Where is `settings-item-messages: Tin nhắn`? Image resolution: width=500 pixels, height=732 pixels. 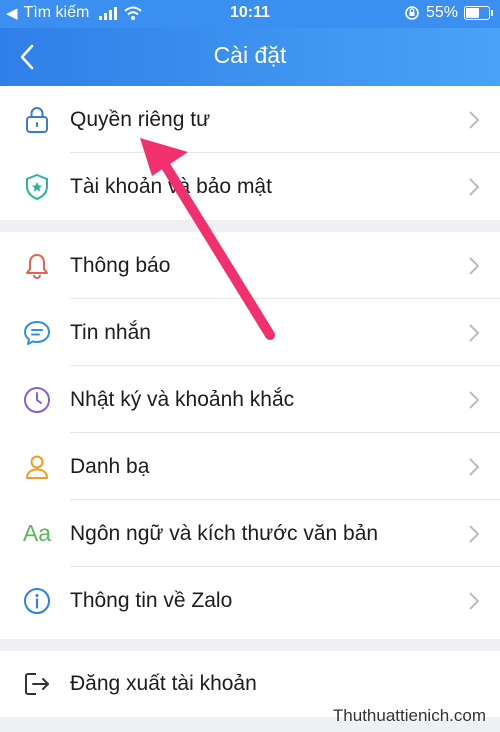
settings-item-messages: Tin nhắn is located at coordinates (250, 332).